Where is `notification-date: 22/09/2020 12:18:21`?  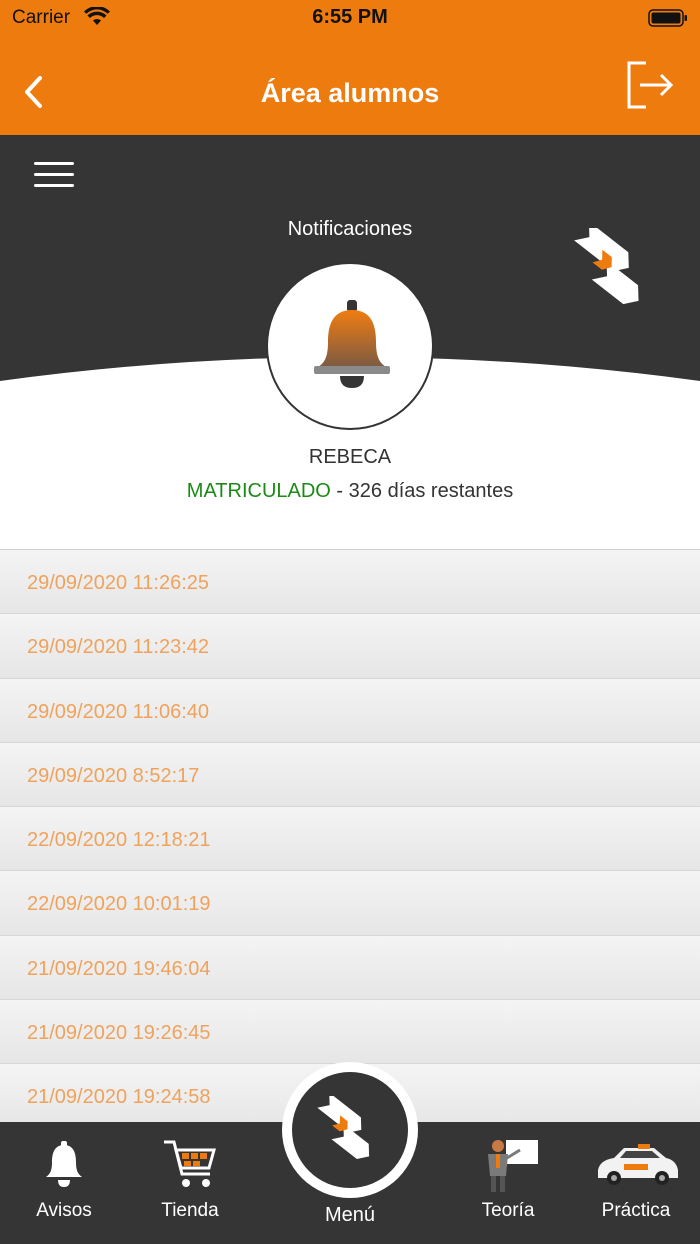 notification-date: 22/09/2020 12:18:21 is located at coordinates (119, 840).